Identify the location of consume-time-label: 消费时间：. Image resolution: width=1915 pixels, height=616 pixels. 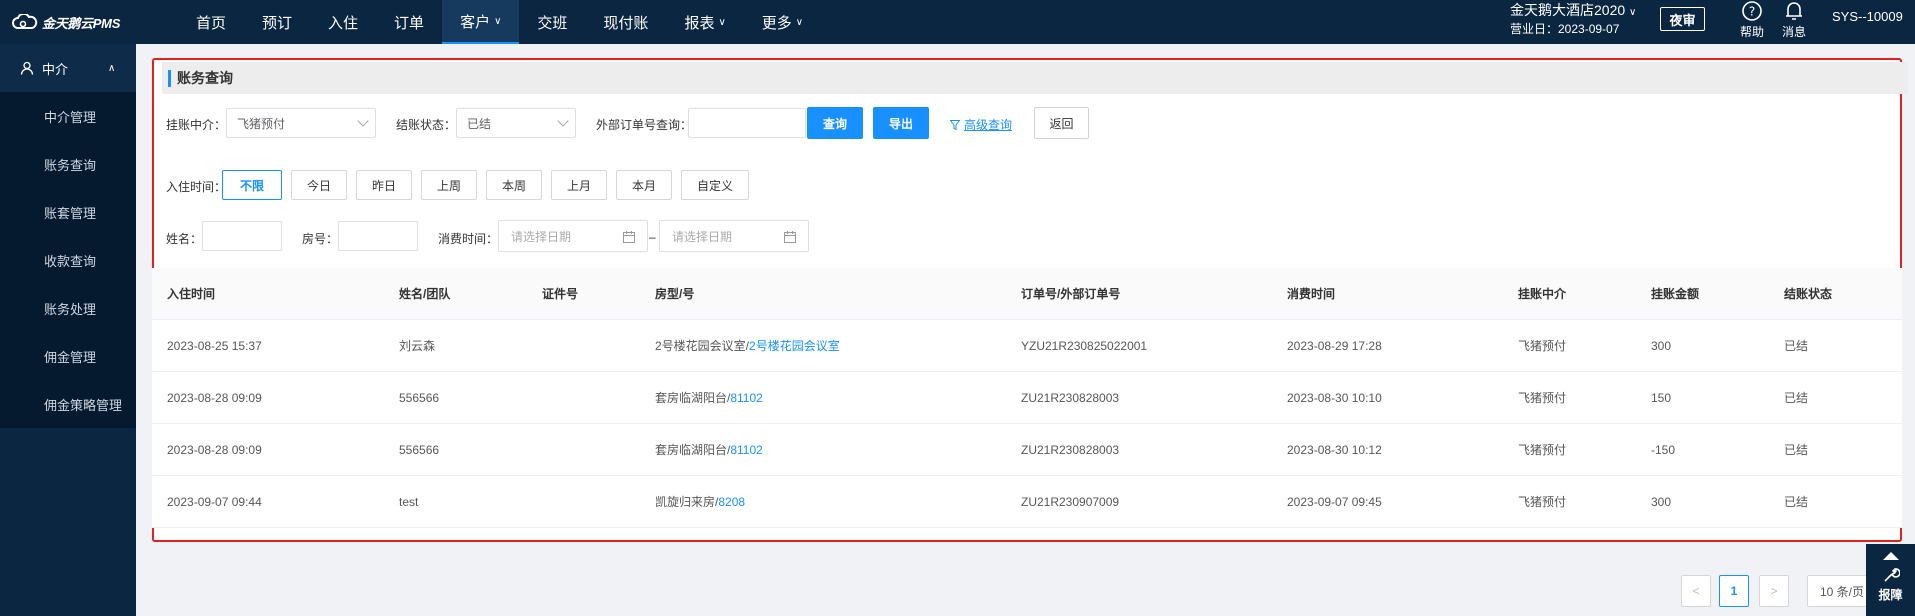
(468, 239).